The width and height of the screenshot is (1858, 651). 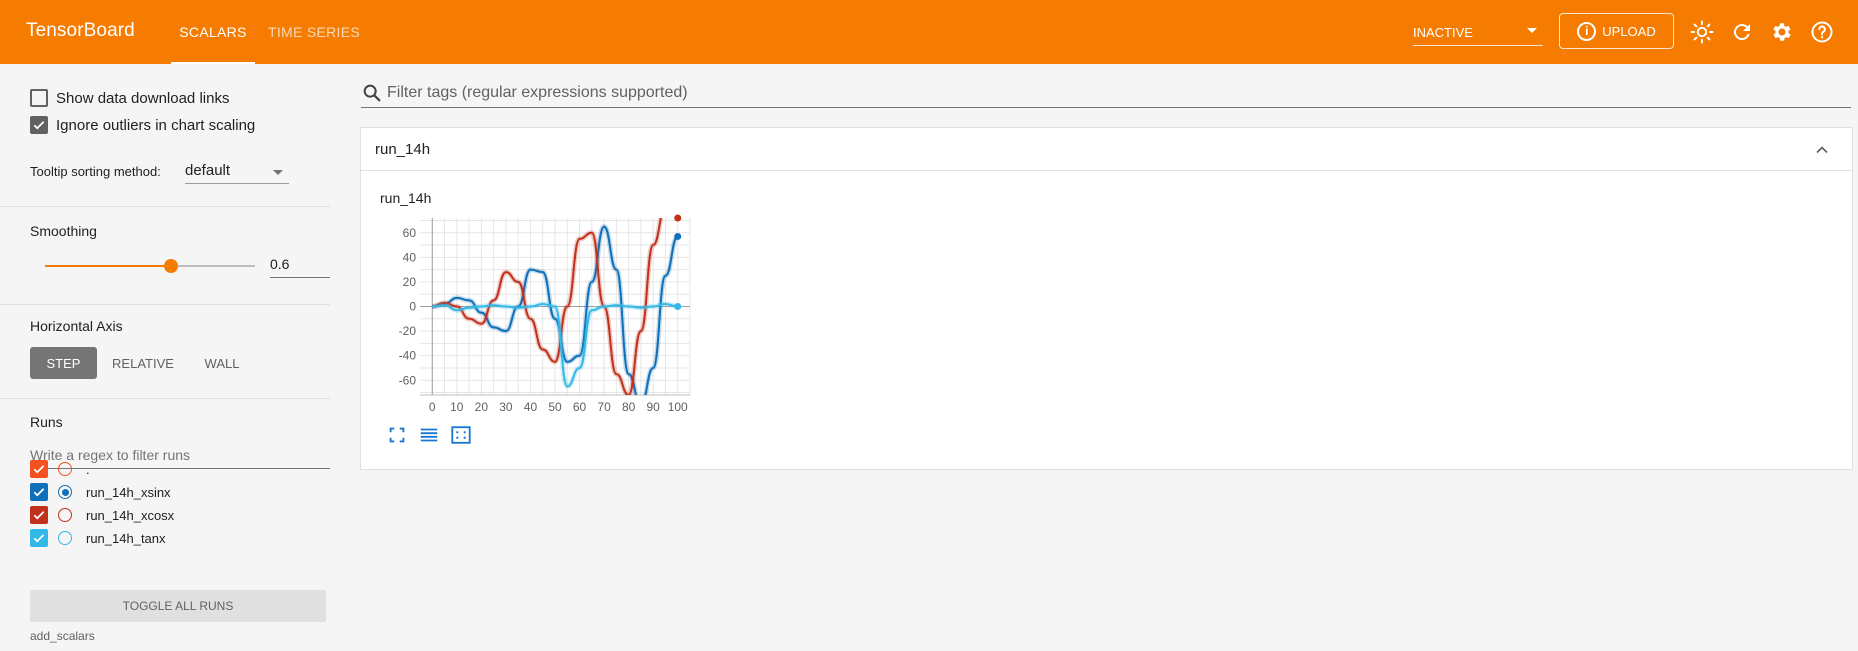 I want to click on run-name: run_14h_xcosx, so click(x=130, y=515).